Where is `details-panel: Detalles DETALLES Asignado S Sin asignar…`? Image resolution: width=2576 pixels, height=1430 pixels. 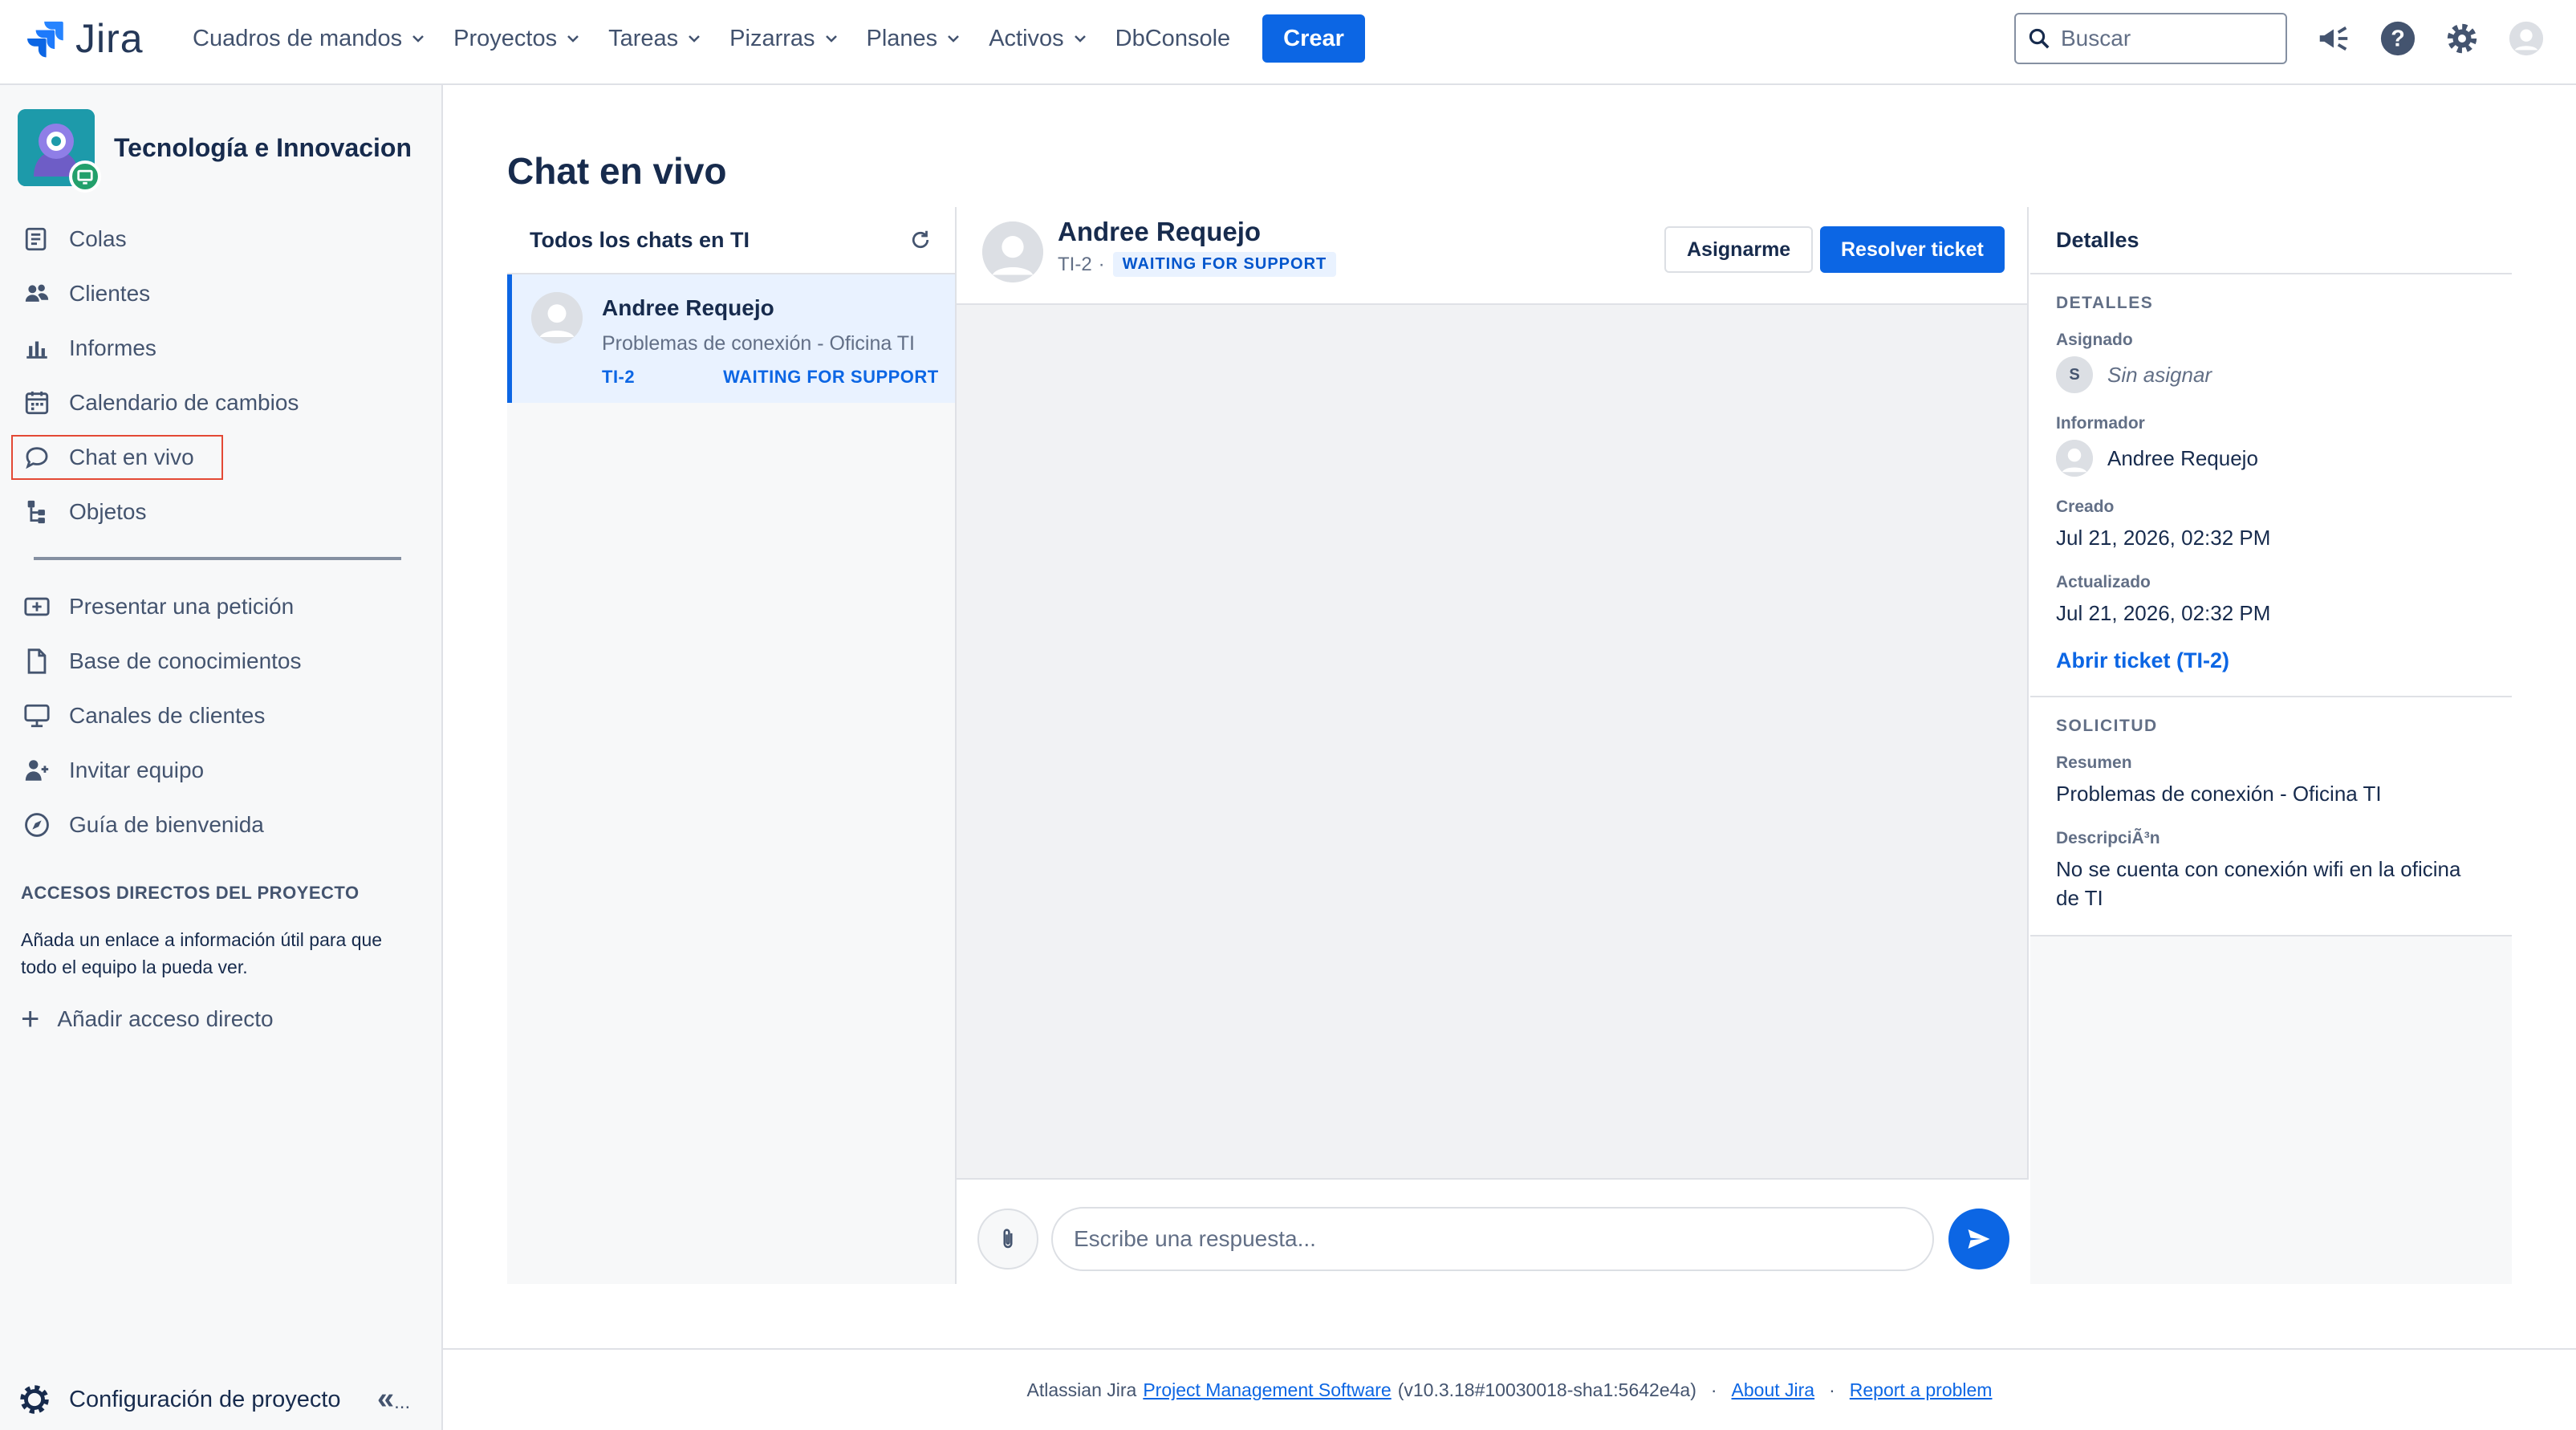
details-panel: Detalles DETALLES Asignado S Sin asignar… is located at coordinates (2271, 745).